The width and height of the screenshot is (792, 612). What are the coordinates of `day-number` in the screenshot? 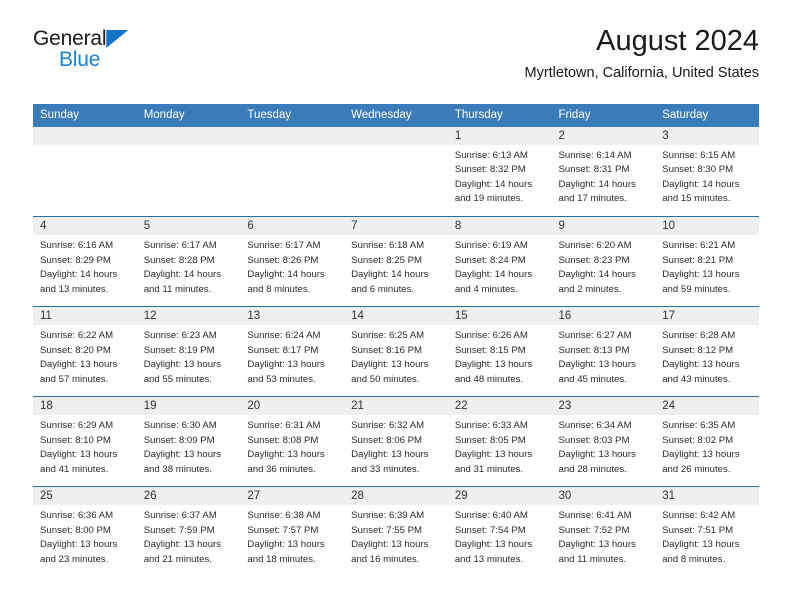 It's located at (292, 135).